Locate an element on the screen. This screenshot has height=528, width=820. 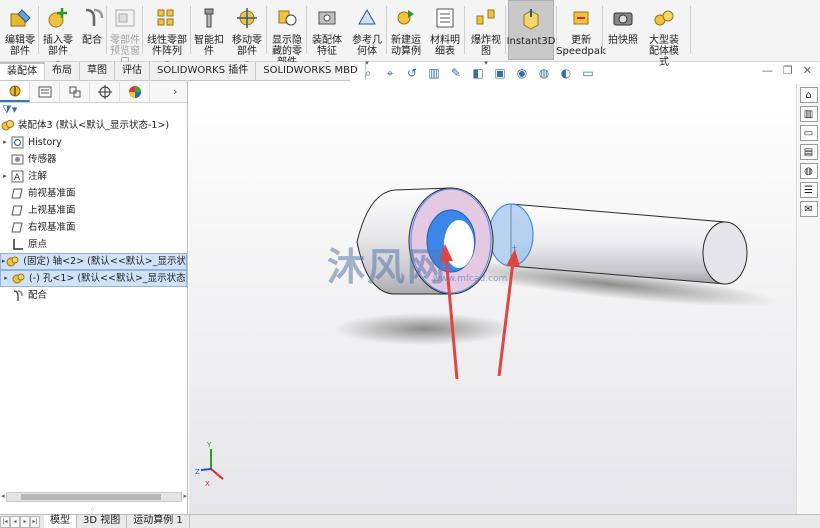
ribbon-button-new-motion-study: 新建运 动算例 is located at coordinates (406, 30).